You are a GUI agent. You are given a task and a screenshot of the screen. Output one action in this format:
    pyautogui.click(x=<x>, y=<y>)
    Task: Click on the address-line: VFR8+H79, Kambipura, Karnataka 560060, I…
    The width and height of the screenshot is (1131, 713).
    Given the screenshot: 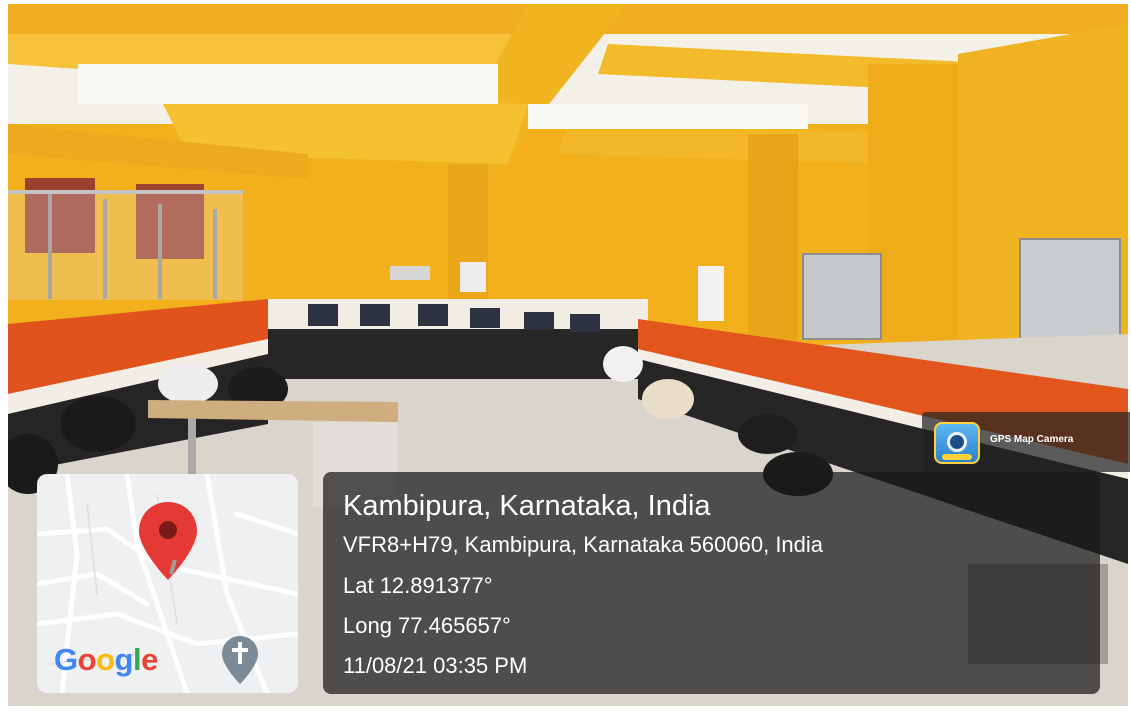 What is the action you would take?
    pyautogui.click(x=583, y=544)
    